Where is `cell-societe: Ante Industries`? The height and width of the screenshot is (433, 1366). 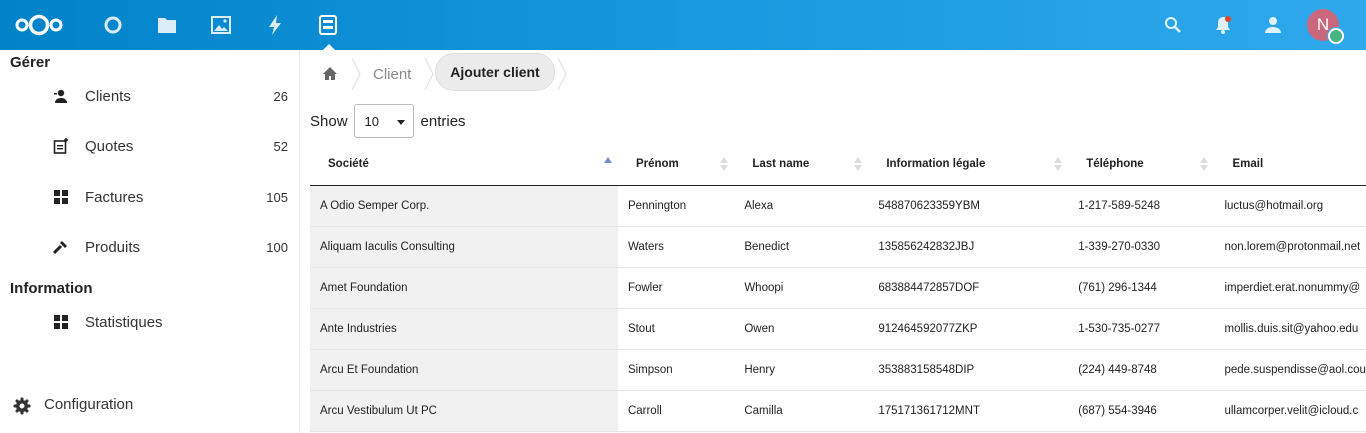 cell-societe: Ante Industries is located at coordinates (464, 329).